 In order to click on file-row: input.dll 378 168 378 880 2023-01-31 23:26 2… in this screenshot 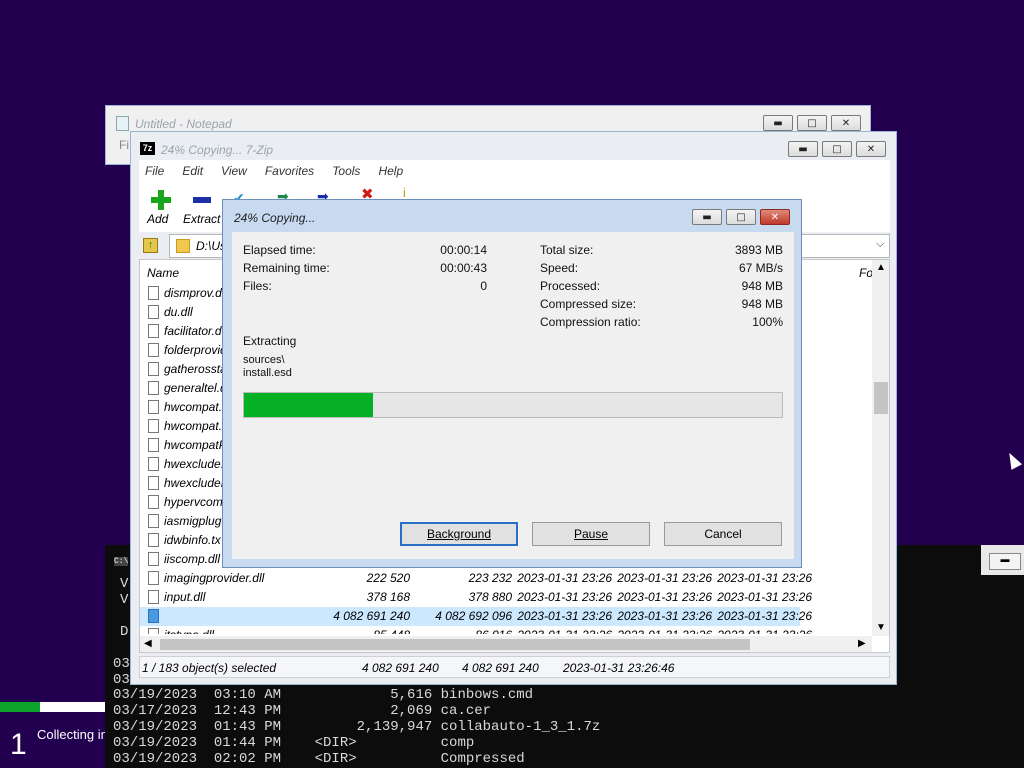, I will do `click(476, 597)`.